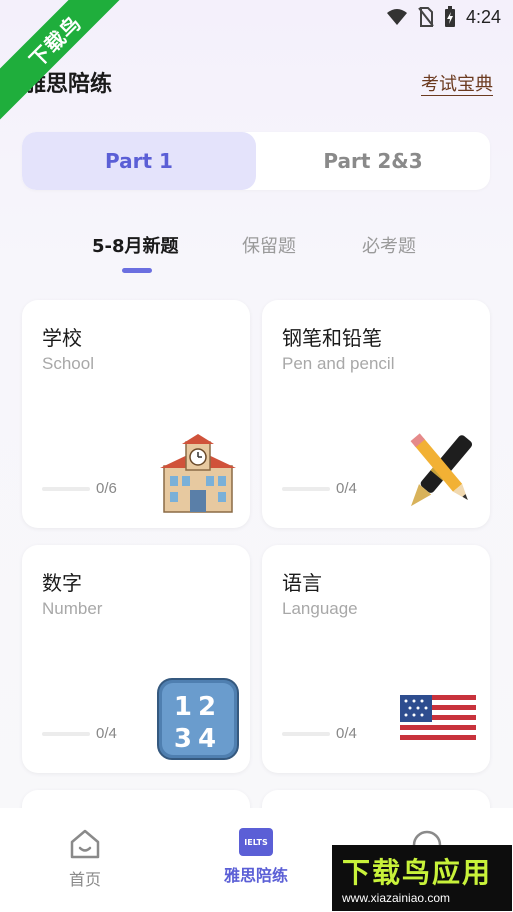  Describe the element at coordinates (417, 872) in the screenshot. I see `watermark-brand: 下载鸟应用` at that location.